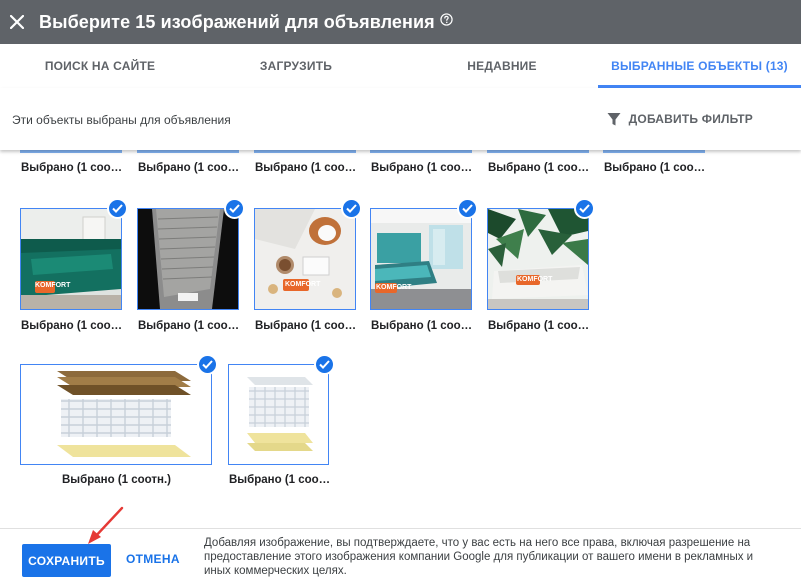 This screenshot has height=583, width=801. Describe the element at coordinates (446, 19) in the screenshot. I see `help-circle-icon` at that location.